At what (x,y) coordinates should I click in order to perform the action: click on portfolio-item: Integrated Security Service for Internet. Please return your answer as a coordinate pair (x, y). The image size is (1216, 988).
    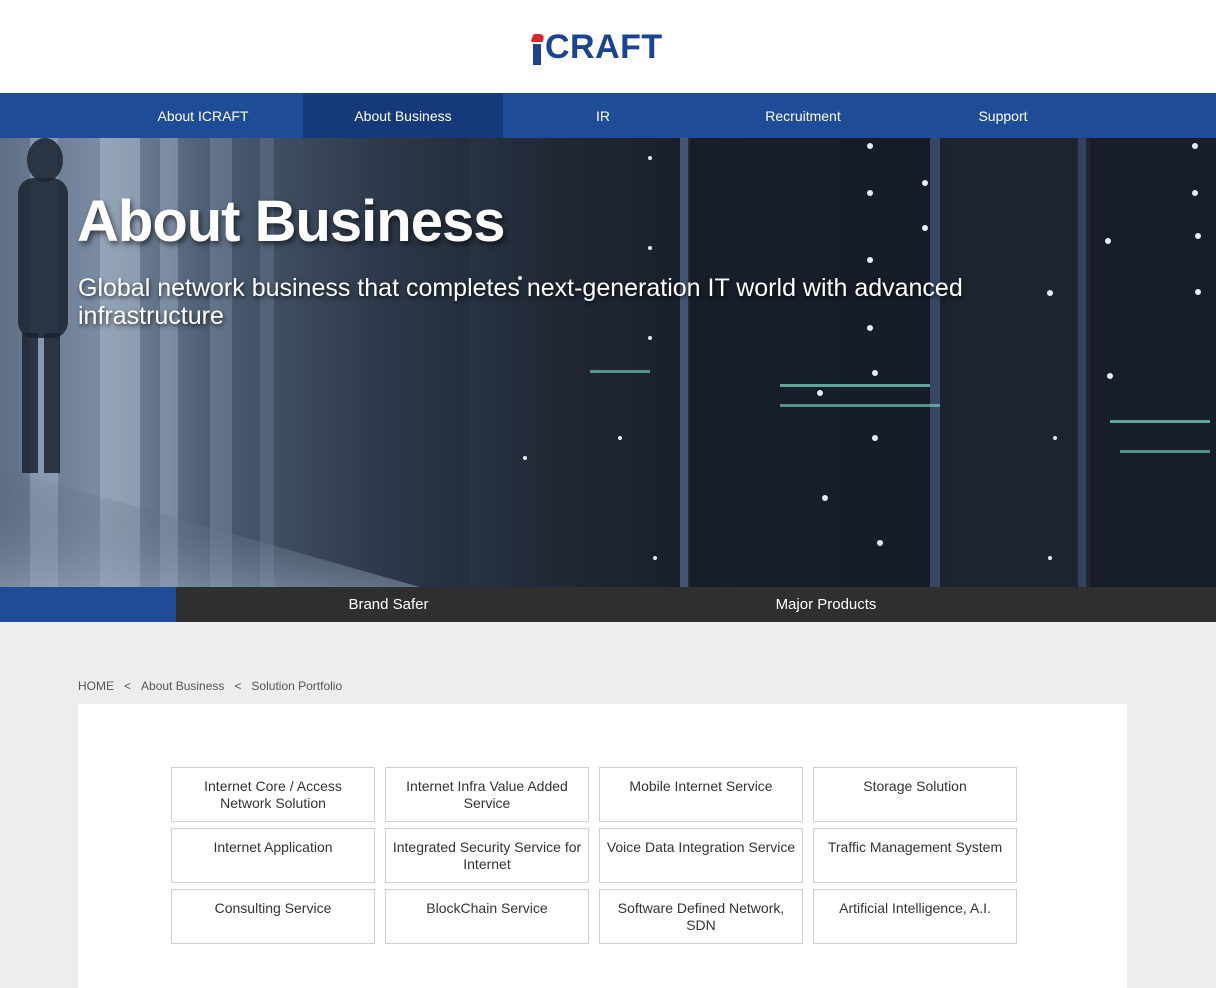
    Looking at the image, I should click on (487, 855).